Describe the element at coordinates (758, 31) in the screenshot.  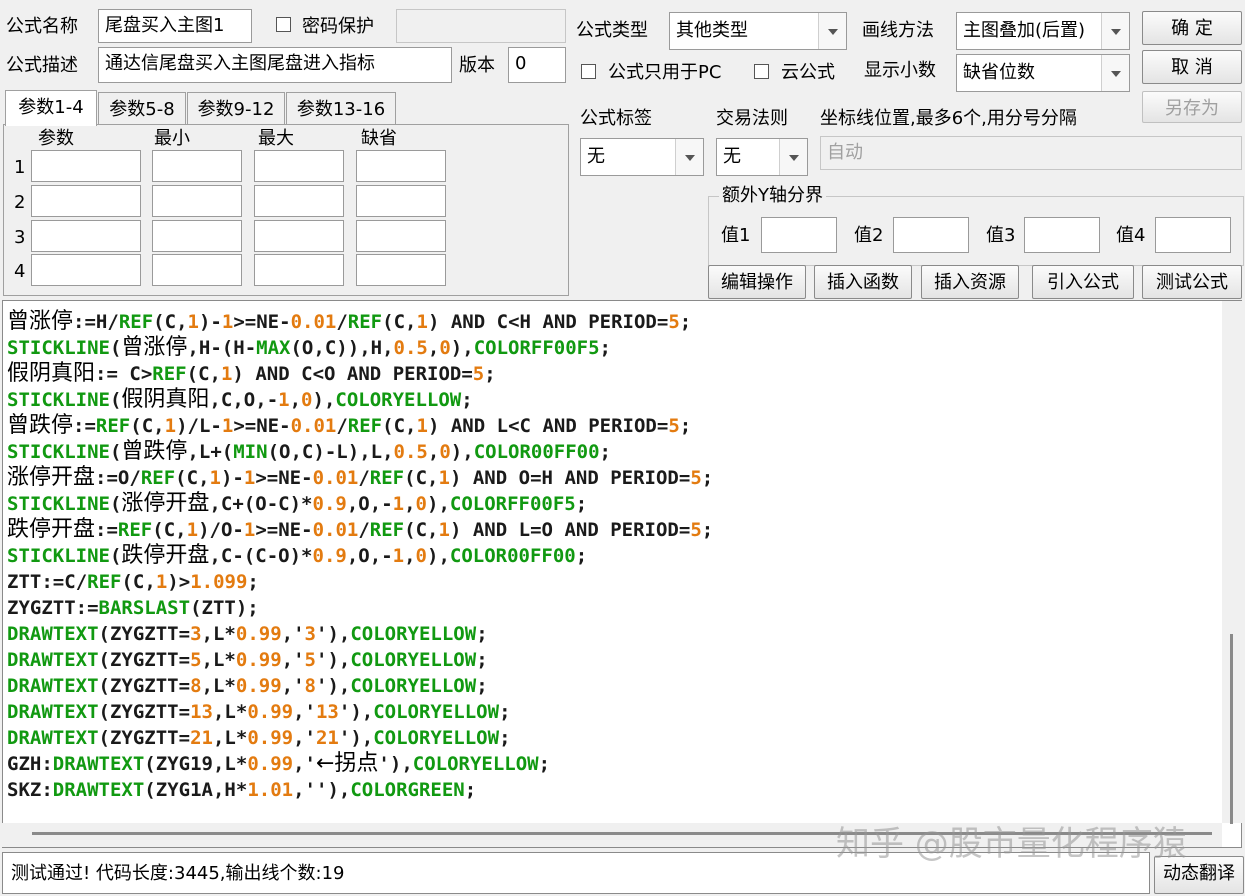
I see `formula-type-select: 其他类型` at that location.